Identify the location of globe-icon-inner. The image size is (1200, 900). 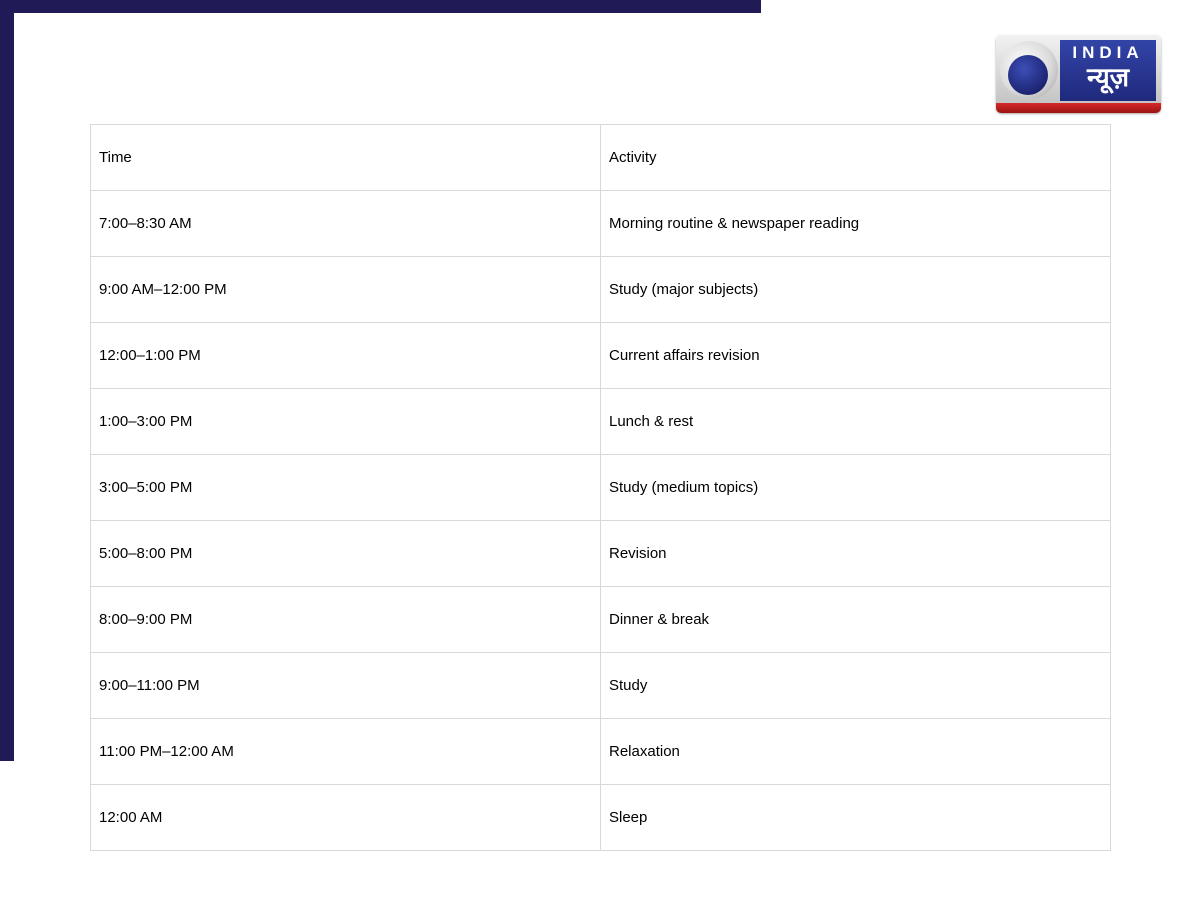
(1028, 75).